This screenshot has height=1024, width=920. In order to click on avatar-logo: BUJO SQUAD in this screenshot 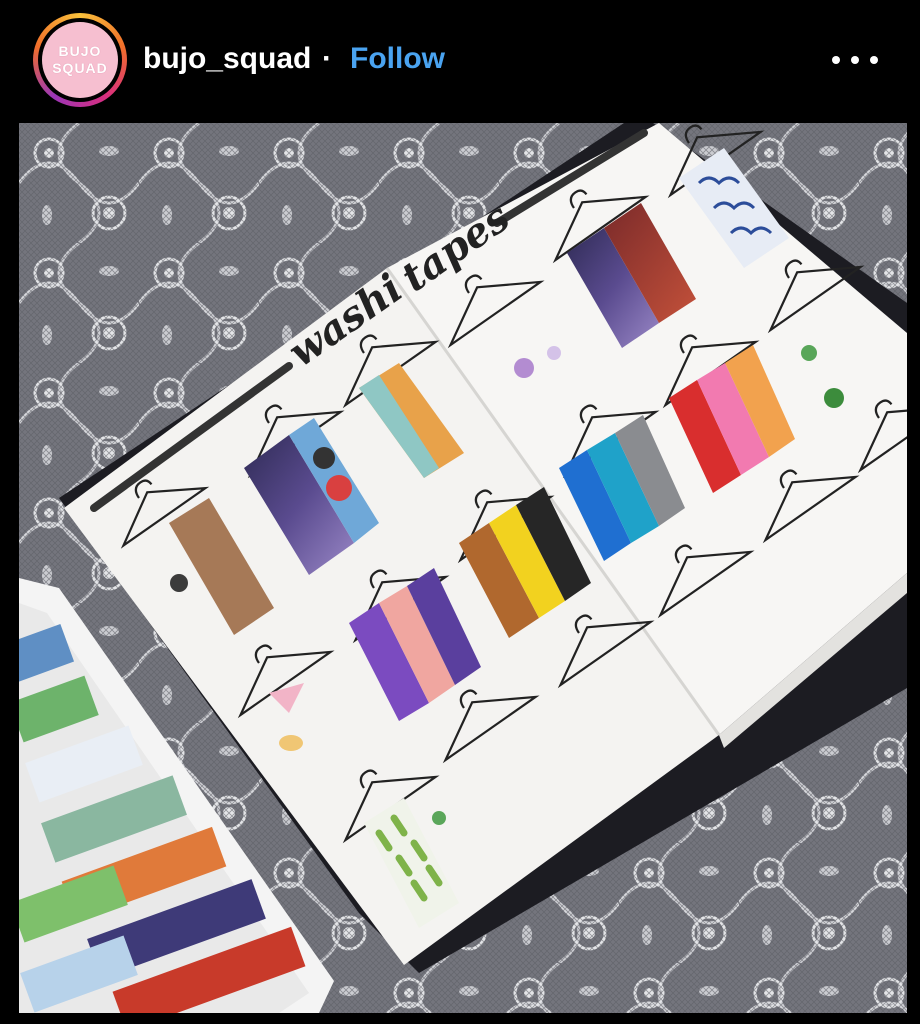, I will do `click(80, 60)`.